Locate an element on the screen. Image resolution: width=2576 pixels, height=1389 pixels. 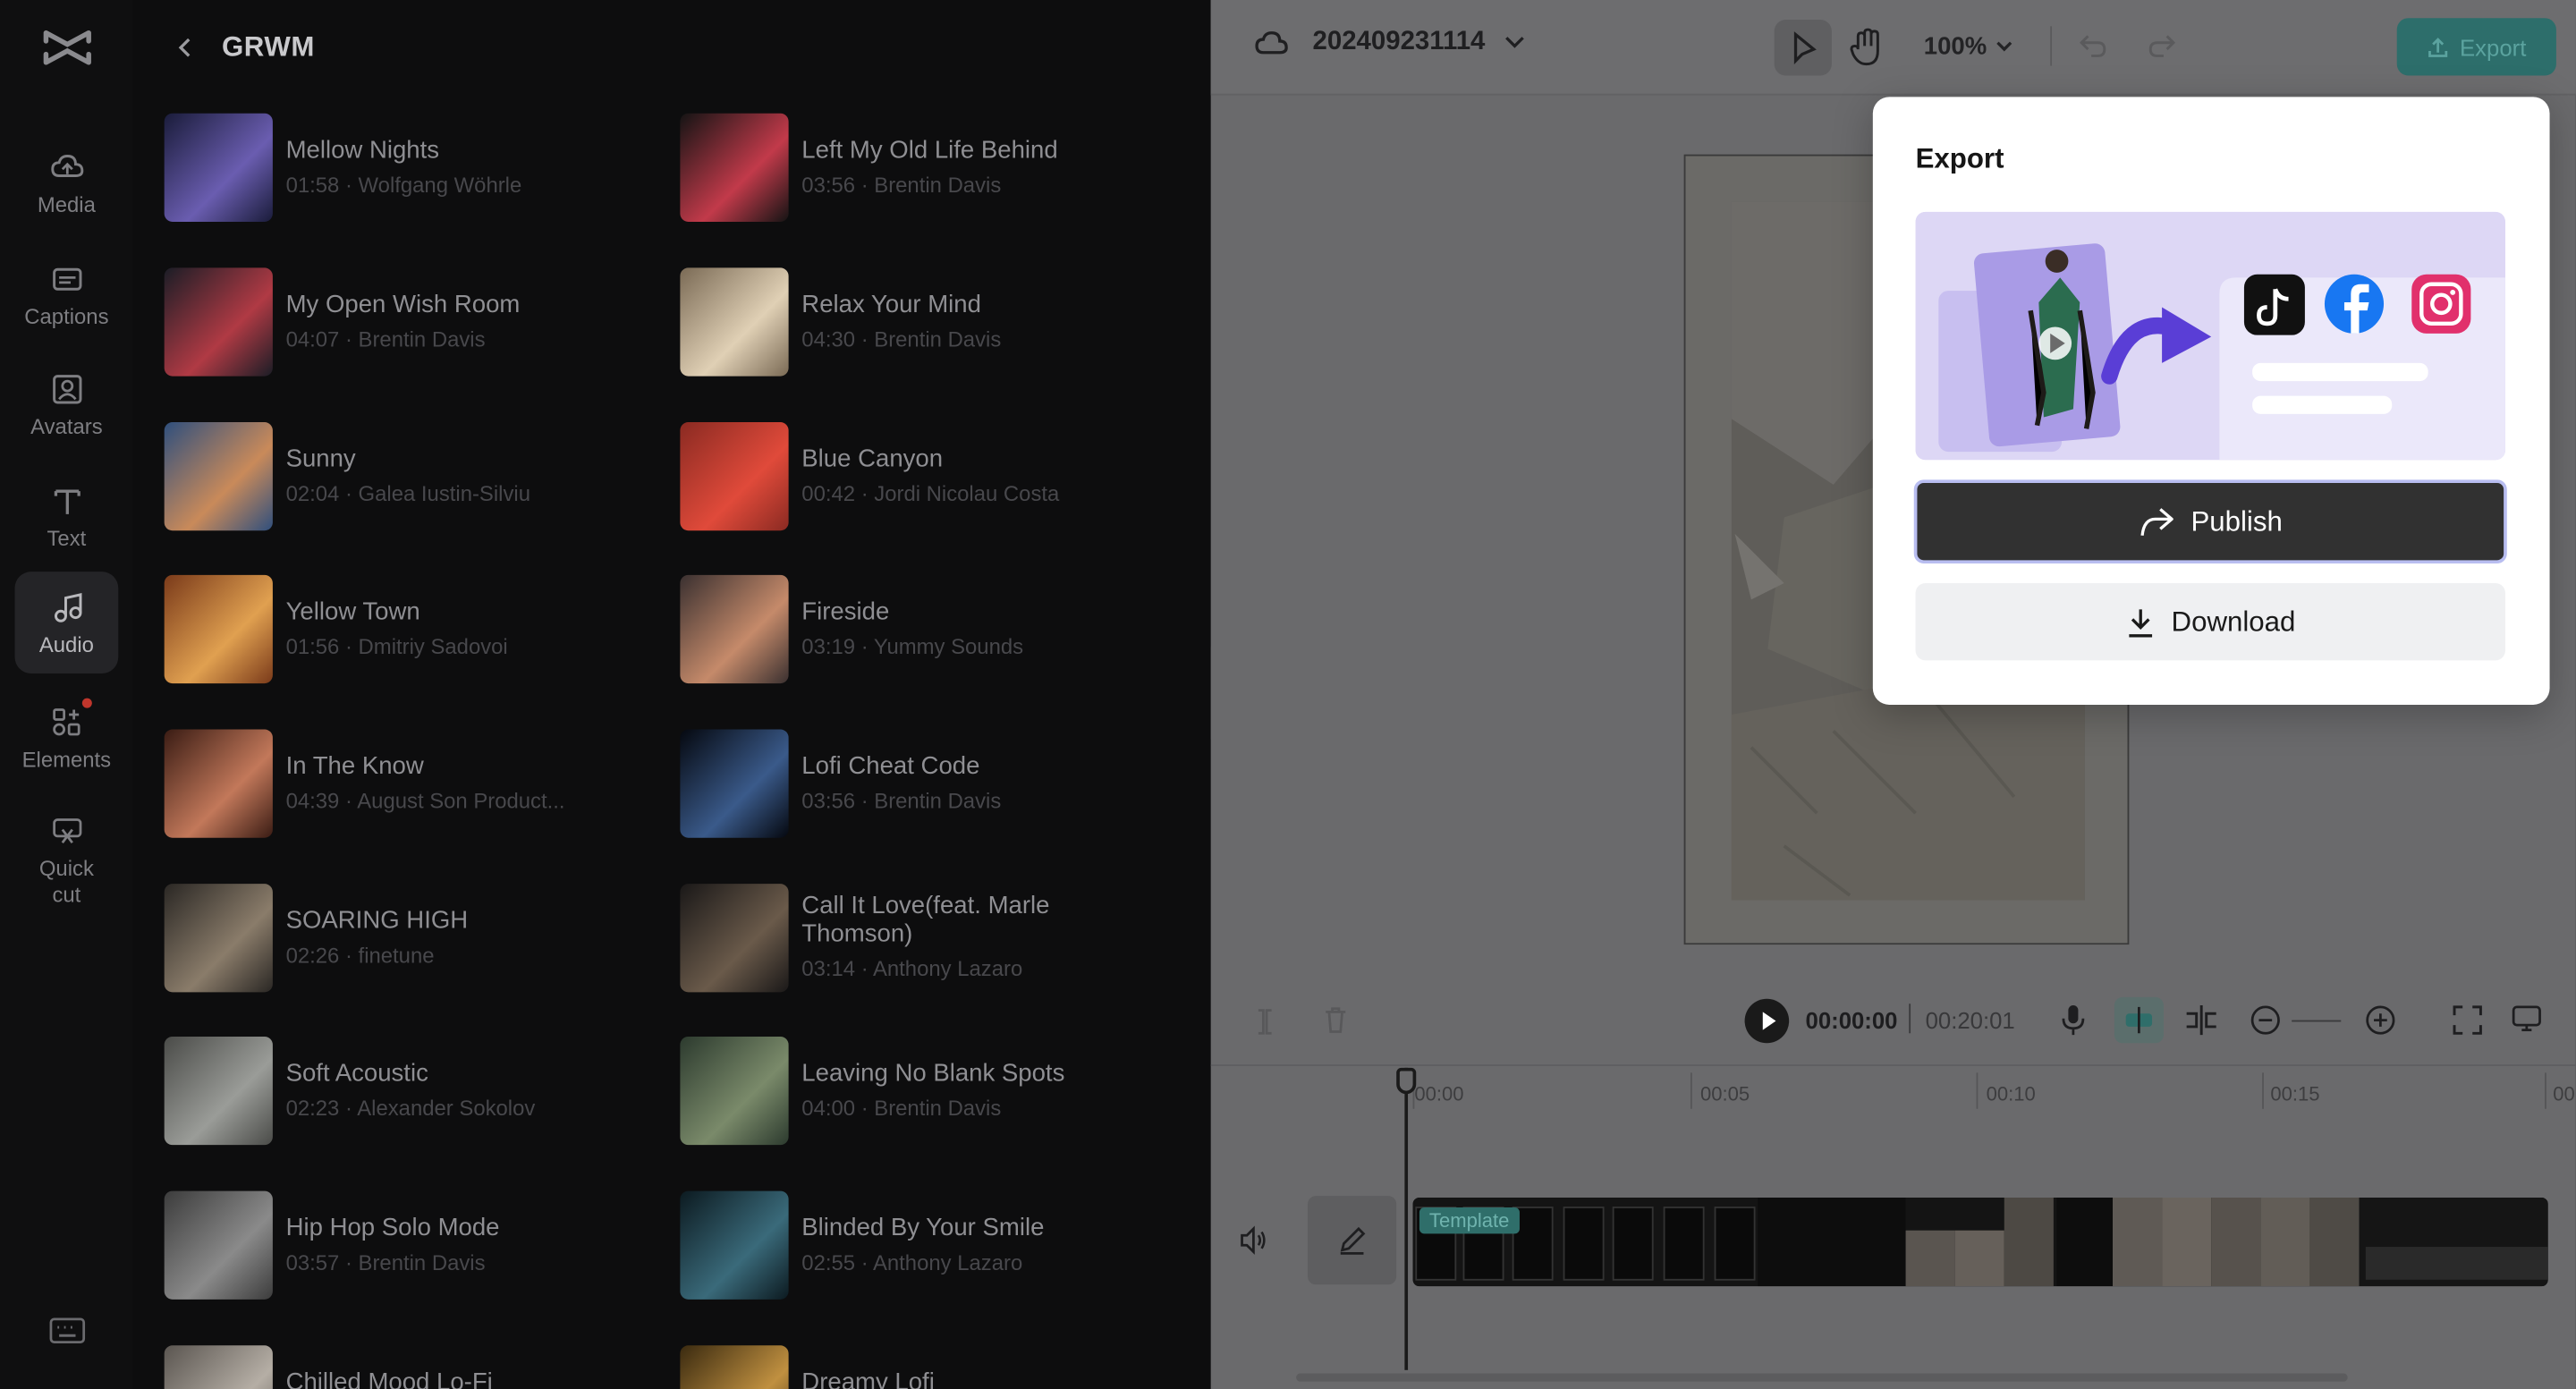
sidebar-item-label: Quick cut is located at coordinates (66, 881).